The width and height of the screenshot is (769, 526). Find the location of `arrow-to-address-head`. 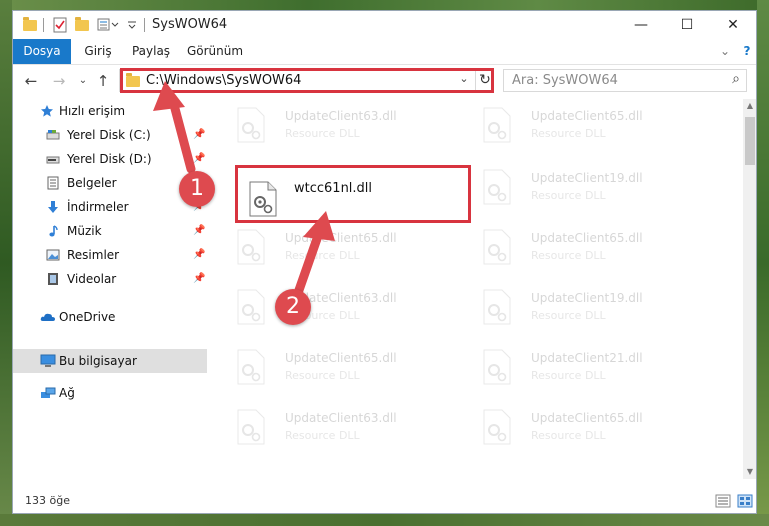

arrow-to-address-head is located at coordinates (169, 96).